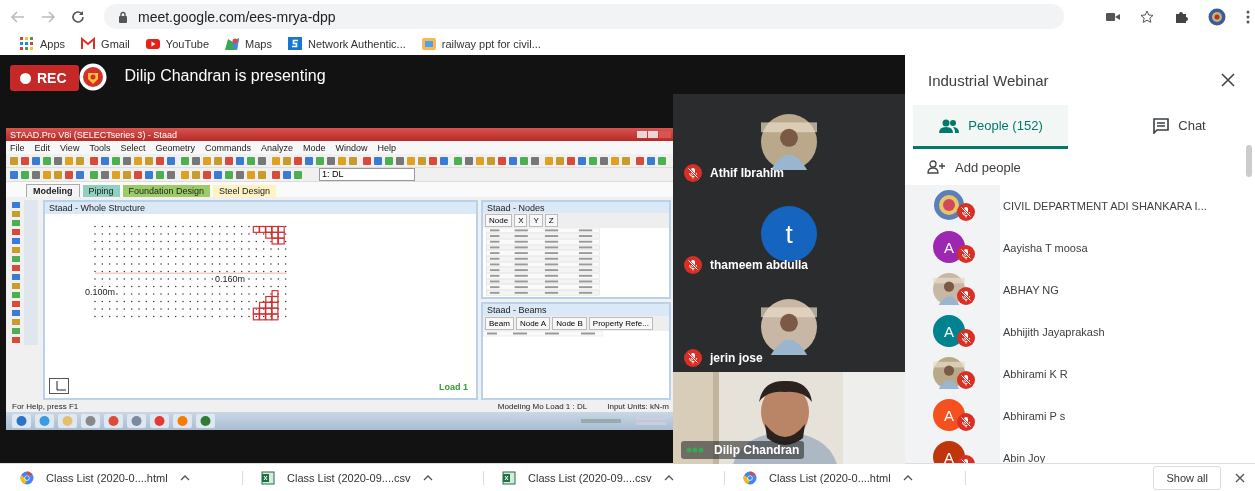 This screenshot has height=491, width=1255. I want to click on menu-item: Select, so click(133, 147).